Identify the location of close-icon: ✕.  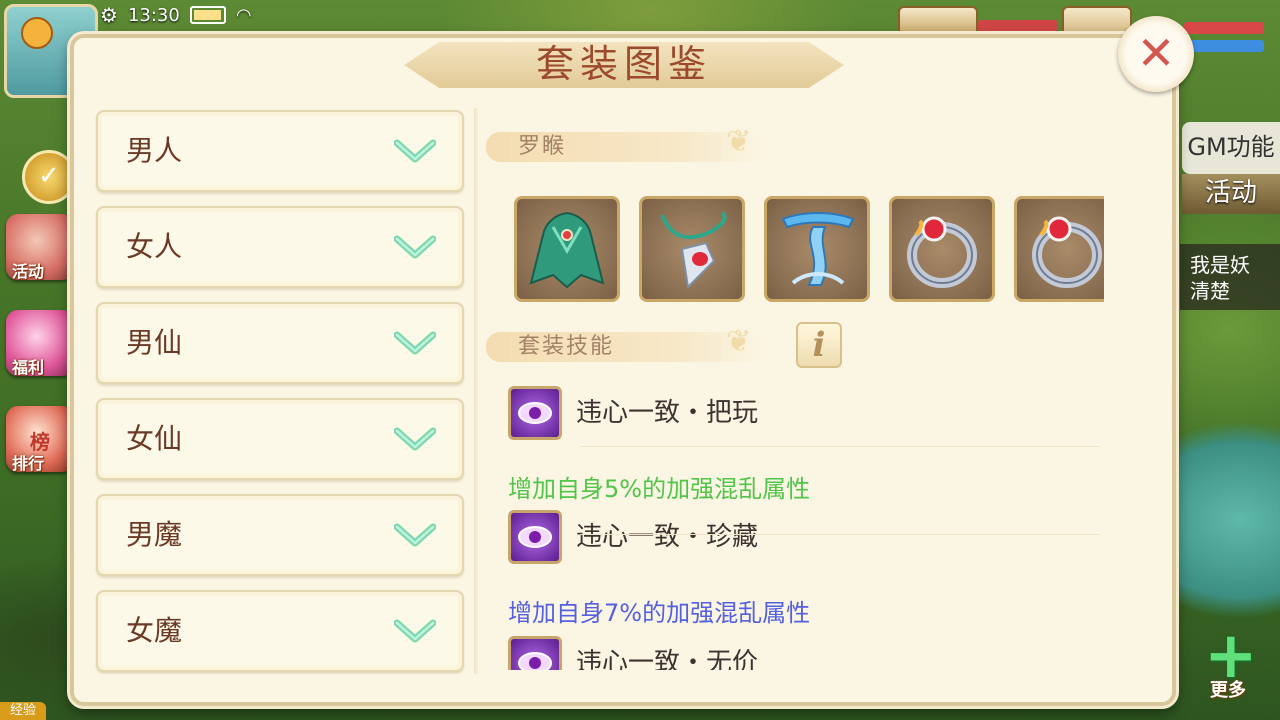
(1156, 53).